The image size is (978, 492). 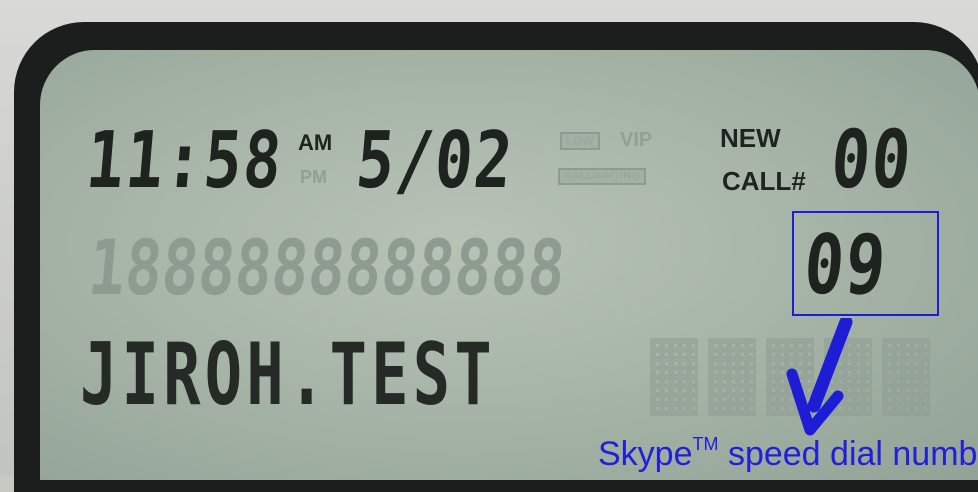 I want to click on call-count-display: 00, so click(x=871, y=160).